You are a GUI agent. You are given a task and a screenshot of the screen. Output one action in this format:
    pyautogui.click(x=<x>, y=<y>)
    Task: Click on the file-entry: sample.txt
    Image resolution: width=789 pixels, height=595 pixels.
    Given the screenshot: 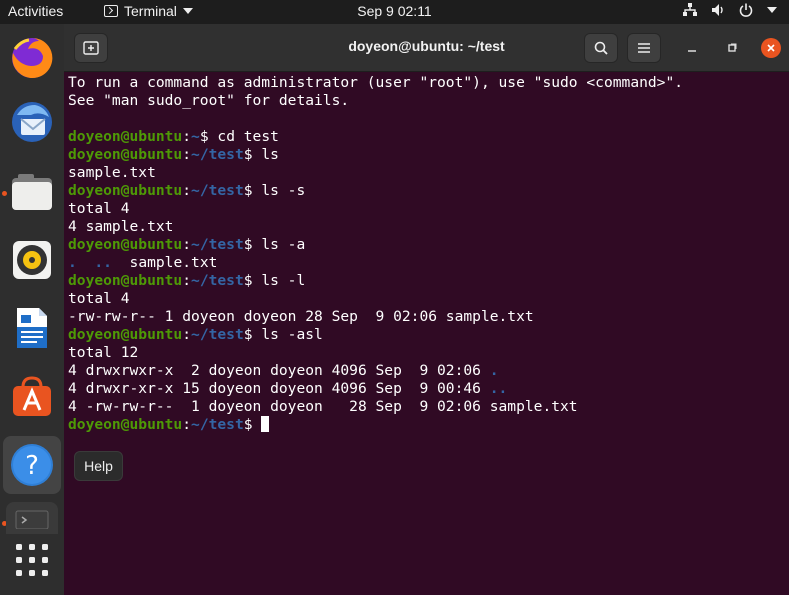 What is the action you would take?
    pyautogui.click(x=173, y=262)
    